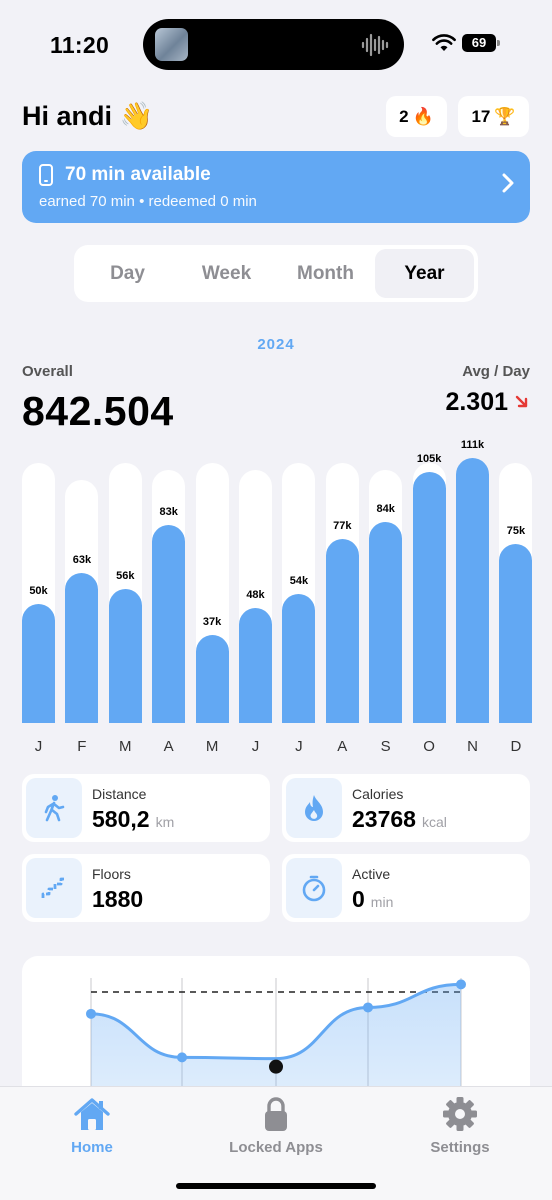 This screenshot has width=552, height=1200. What do you see at coordinates (385, 509) in the screenshot?
I see `bar-data-label: 84k` at bounding box center [385, 509].